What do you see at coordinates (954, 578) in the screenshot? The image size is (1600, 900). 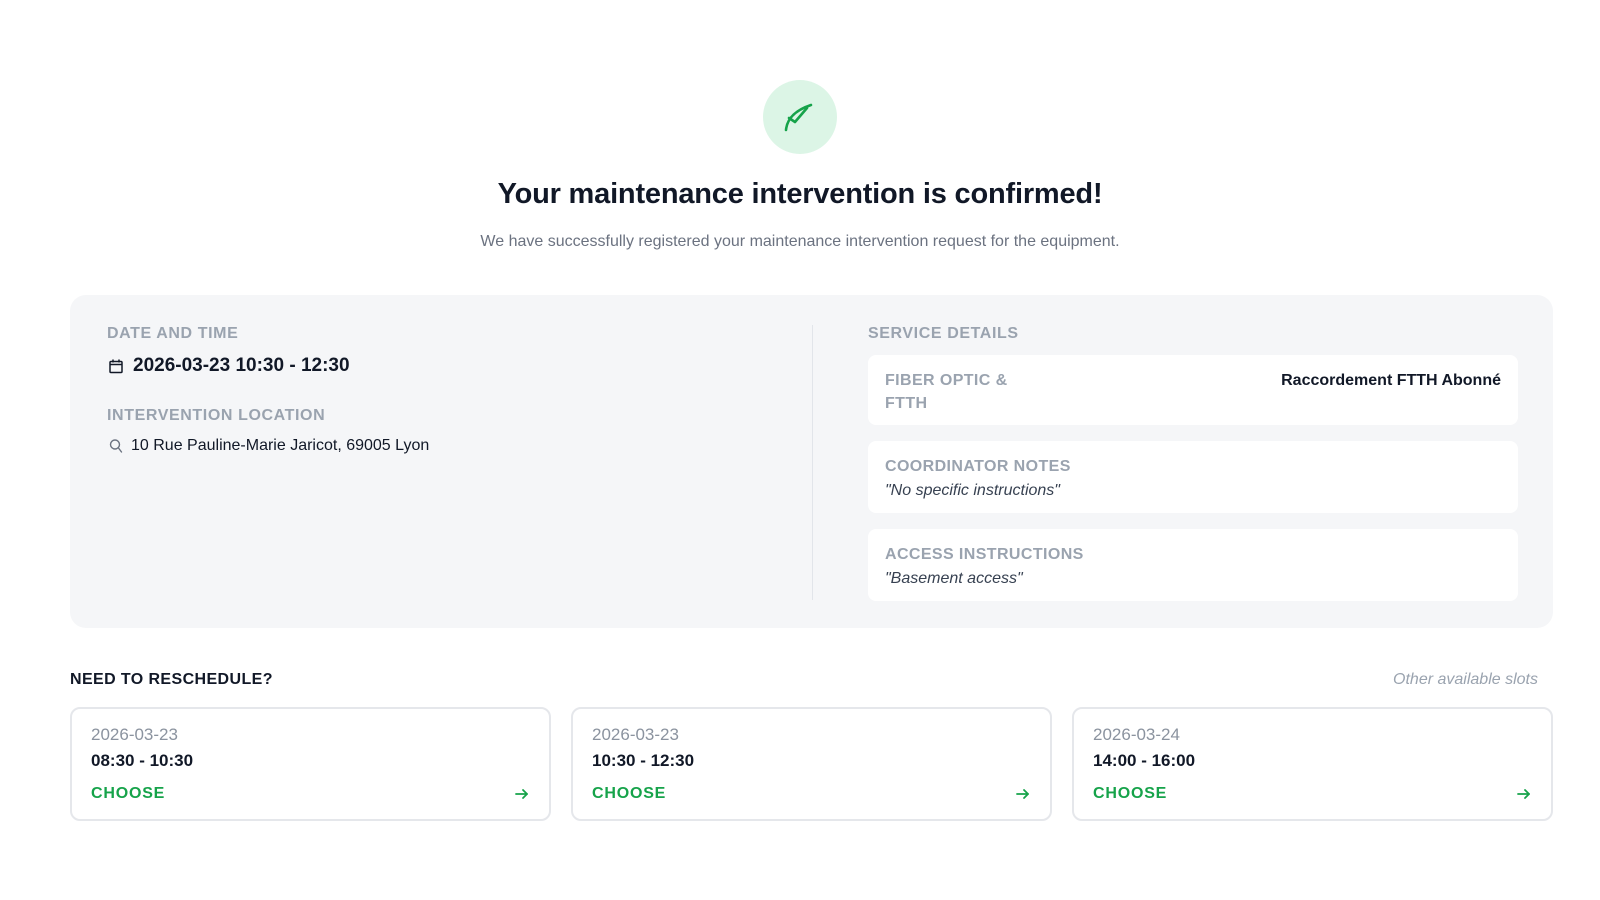 I see `access-instructions-value: "Basement access"` at bounding box center [954, 578].